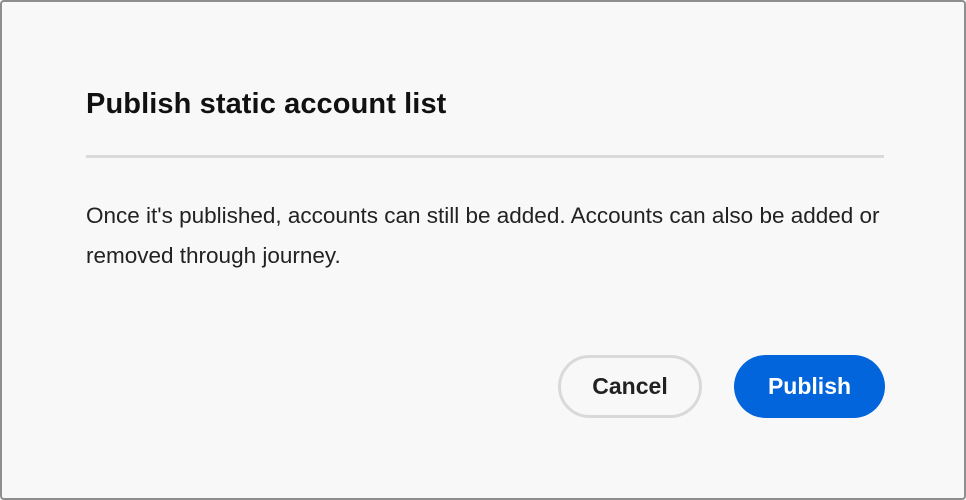 This screenshot has height=500, width=966. What do you see at coordinates (809, 386) in the screenshot?
I see `publish-button: Publish` at bounding box center [809, 386].